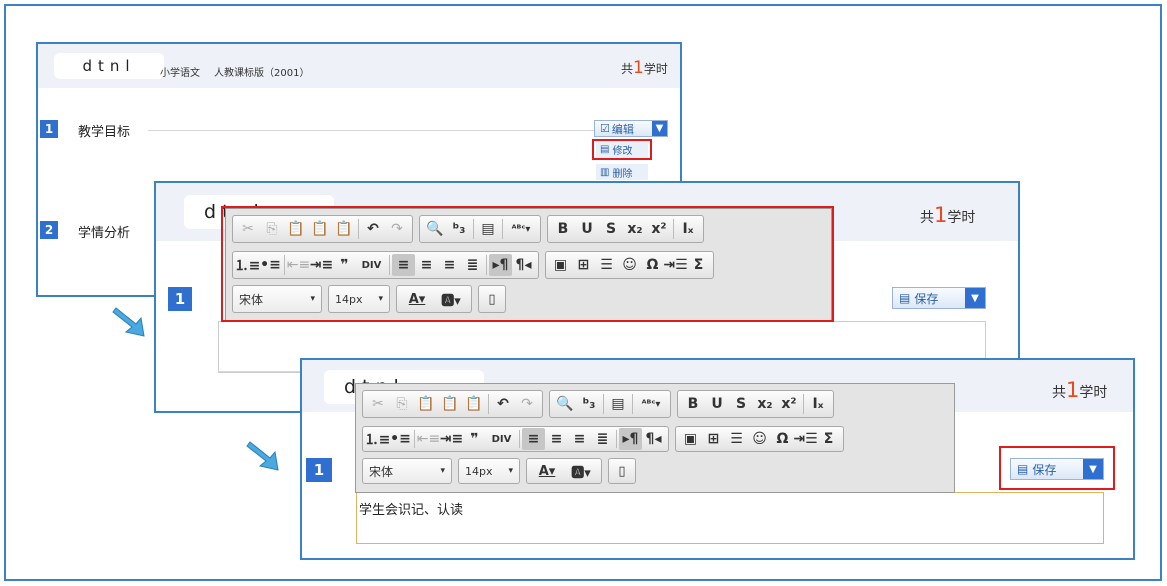 The width and height of the screenshot is (1167, 586). Describe the element at coordinates (381, 471) in the screenshot. I see `font-family-value: 宋体` at that location.